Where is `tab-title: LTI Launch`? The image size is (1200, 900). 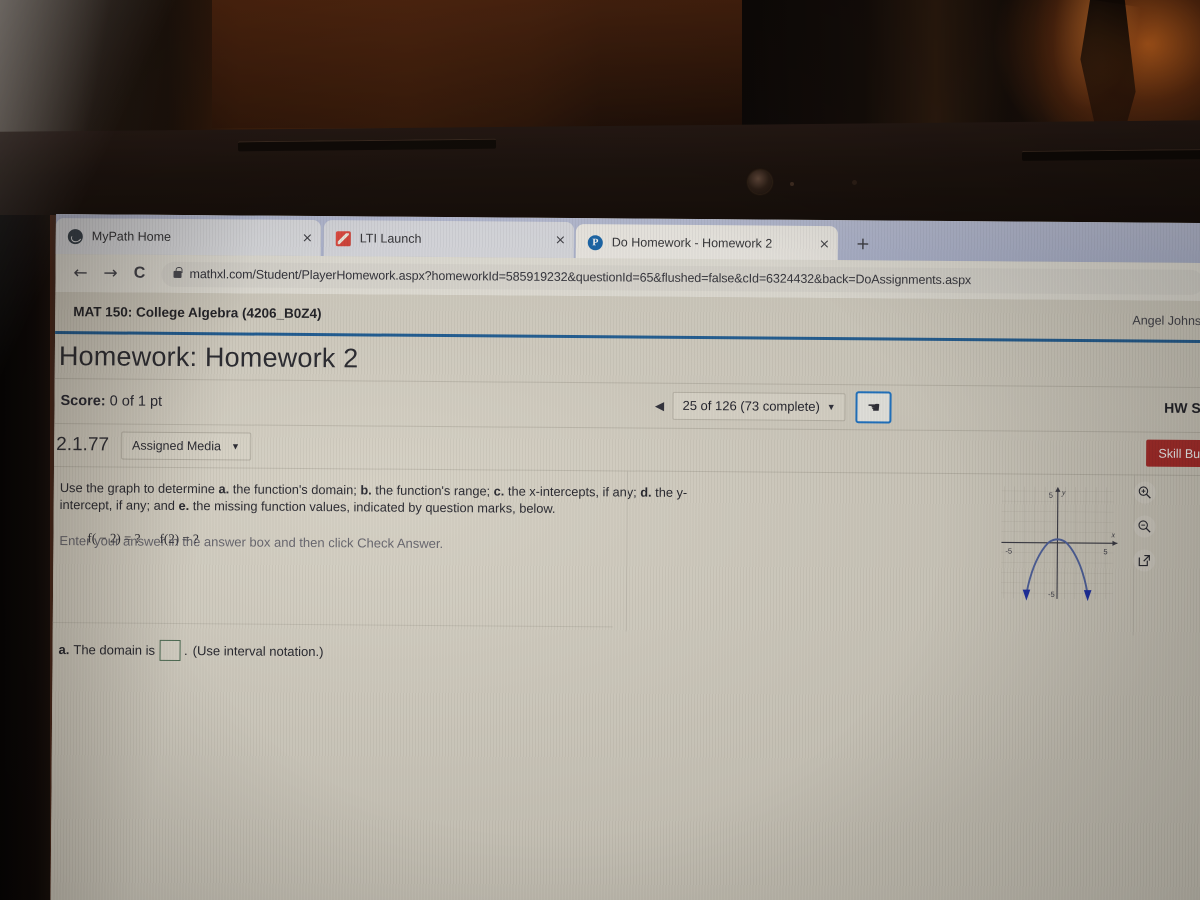 tab-title: LTI Launch is located at coordinates (390, 238).